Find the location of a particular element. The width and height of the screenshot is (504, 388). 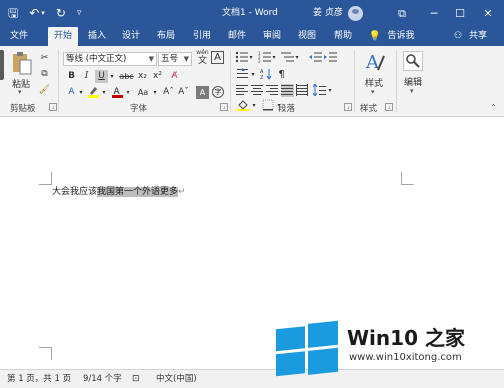

tab-design: 设计 is located at coordinates (131, 36).